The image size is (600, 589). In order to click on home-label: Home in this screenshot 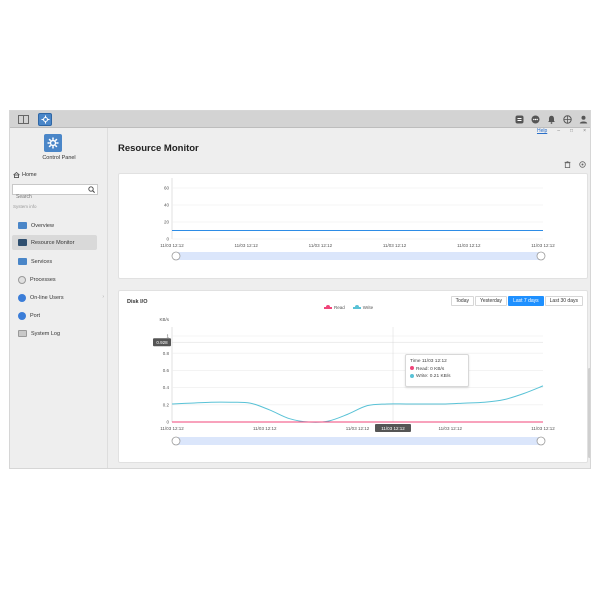, I will do `click(29, 175)`.